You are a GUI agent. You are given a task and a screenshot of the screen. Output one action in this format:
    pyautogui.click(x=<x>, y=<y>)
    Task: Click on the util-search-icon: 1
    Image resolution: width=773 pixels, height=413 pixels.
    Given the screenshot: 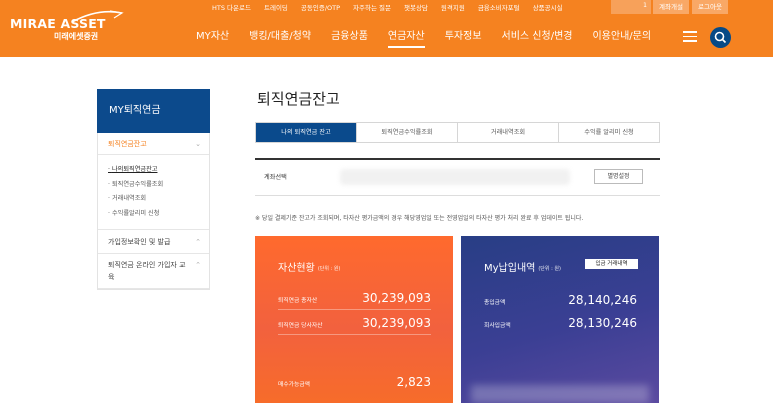 What is the action you would take?
    pyautogui.click(x=645, y=5)
    